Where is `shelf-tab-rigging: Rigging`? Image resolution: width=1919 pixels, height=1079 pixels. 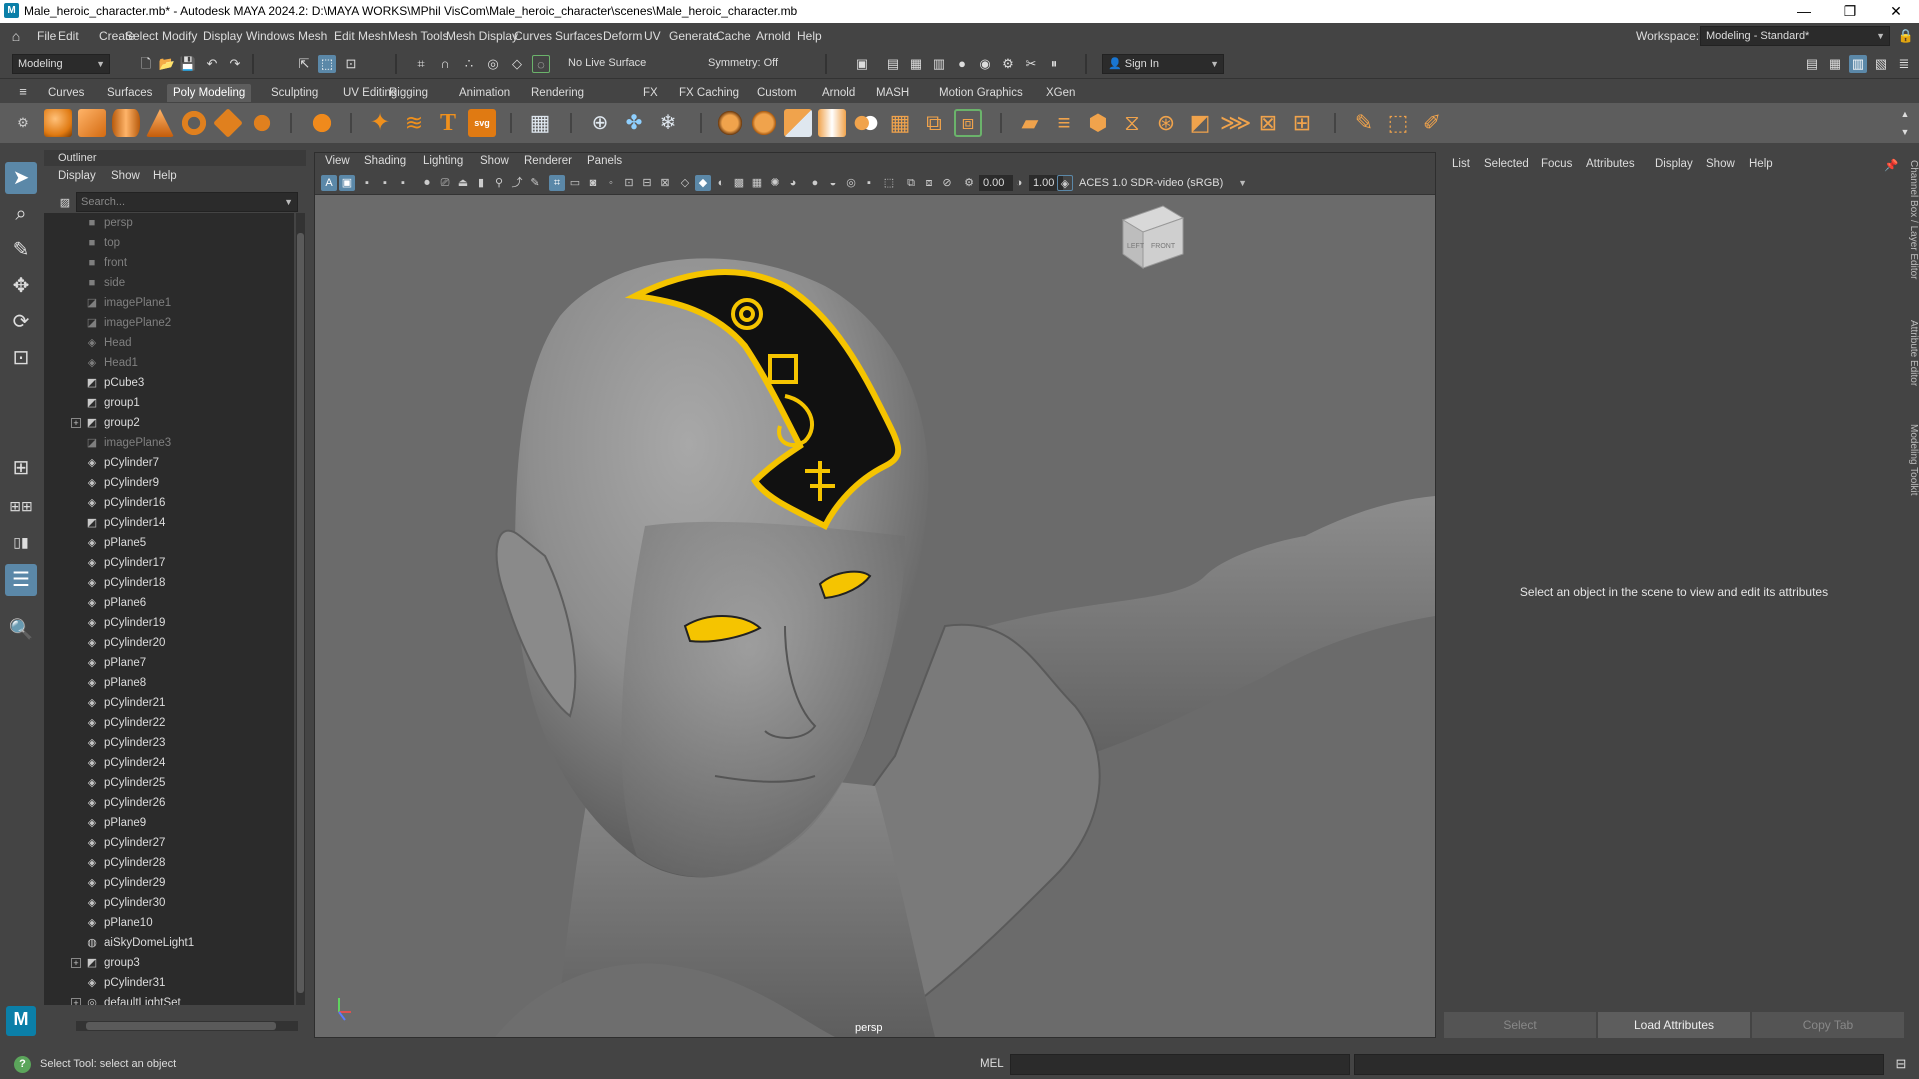
shelf-tab-rigging: Rigging is located at coordinates (408, 93).